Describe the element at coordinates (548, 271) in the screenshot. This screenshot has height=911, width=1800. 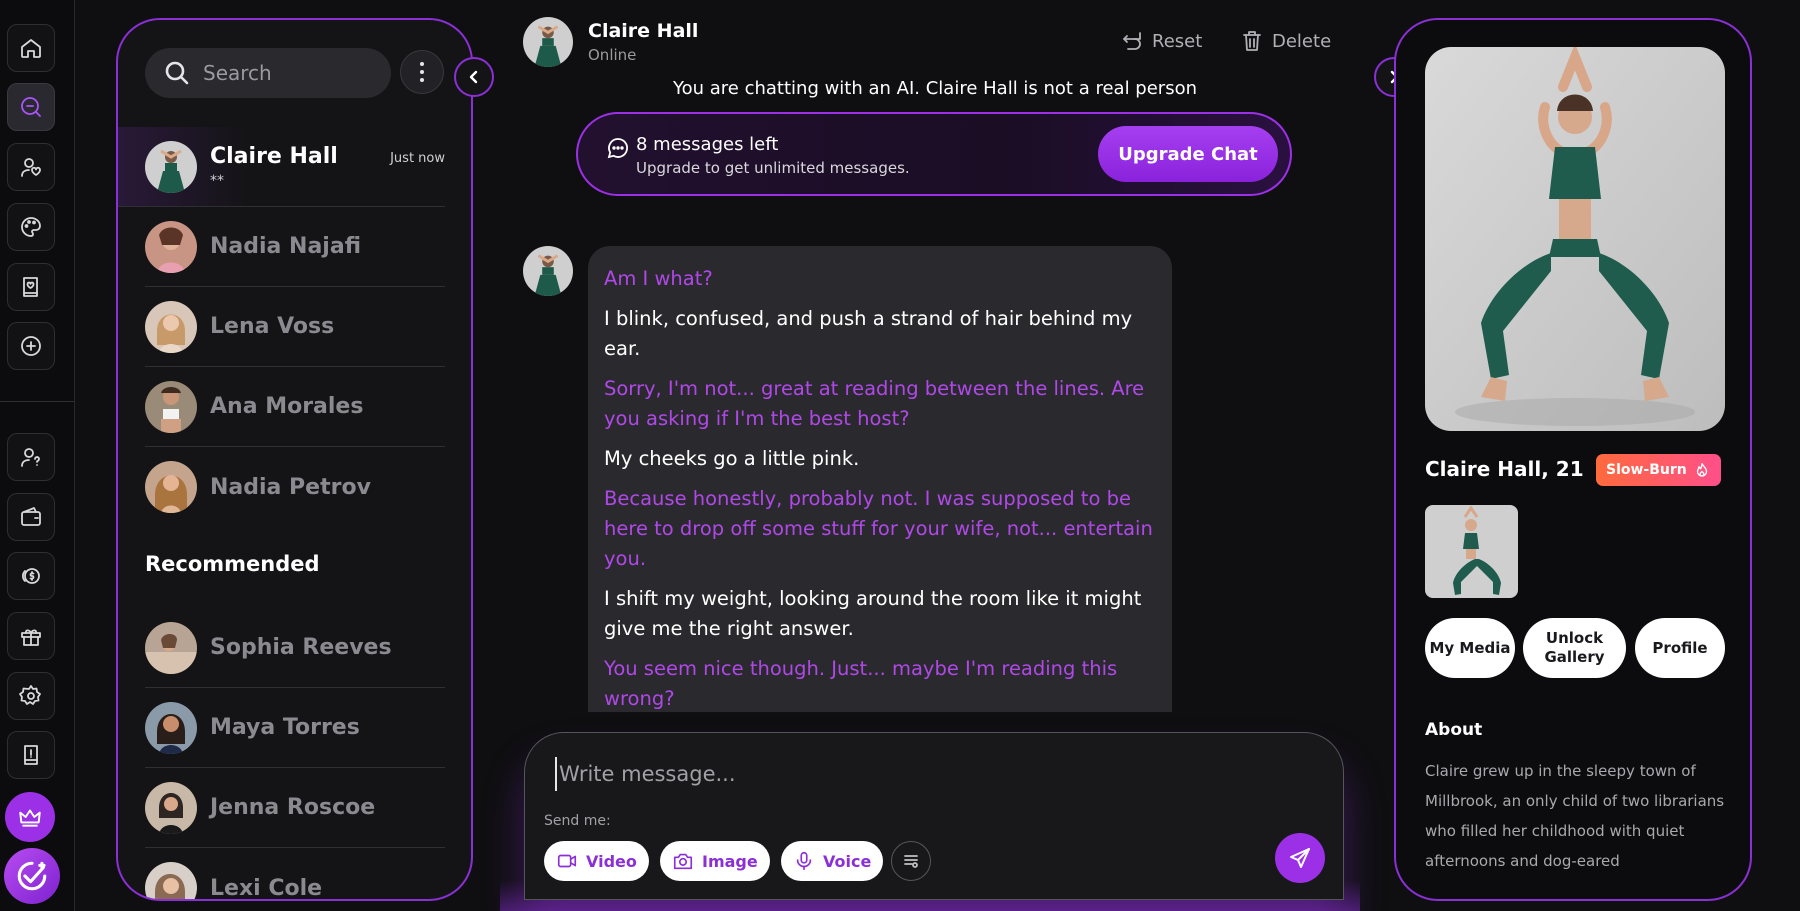
I see `message-avatar` at that location.